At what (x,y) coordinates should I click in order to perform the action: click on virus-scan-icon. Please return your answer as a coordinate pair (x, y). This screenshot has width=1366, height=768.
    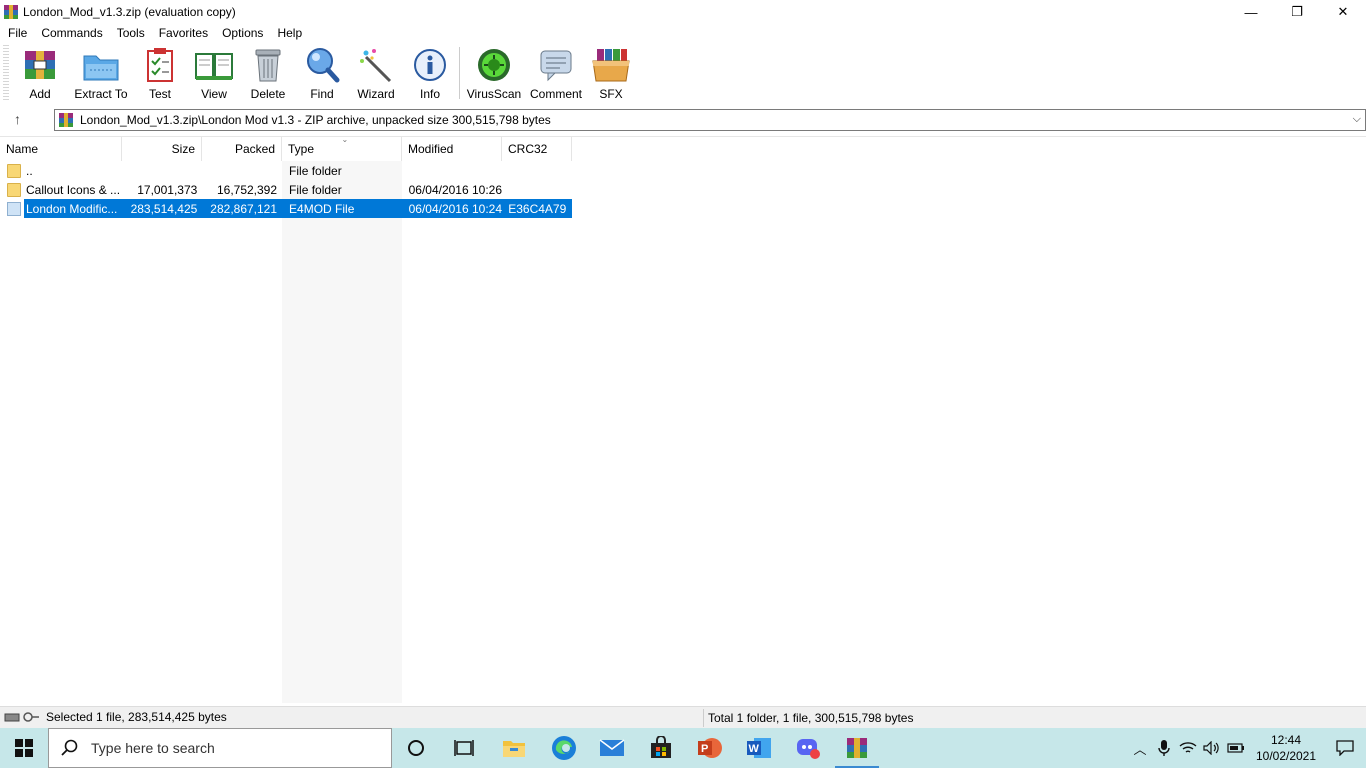
    Looking at the image, I should click on (494, 65).